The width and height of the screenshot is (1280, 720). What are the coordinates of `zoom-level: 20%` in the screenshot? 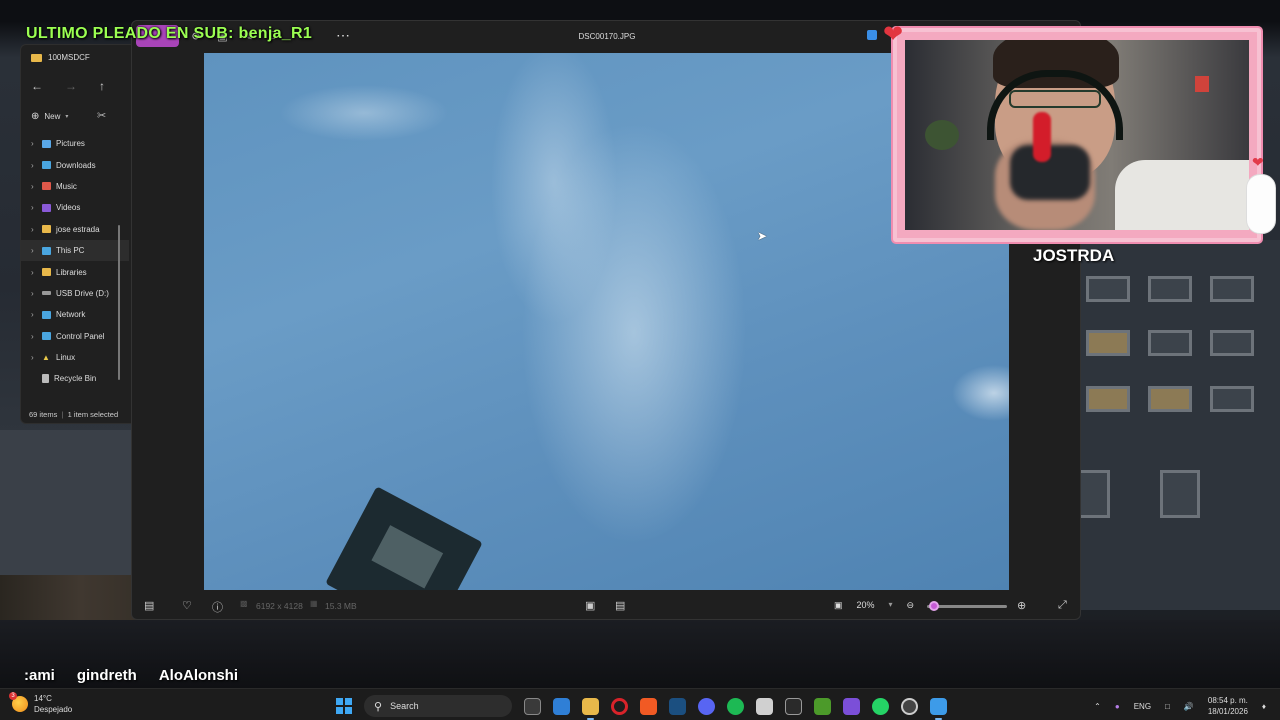 It's located at (866, 605).